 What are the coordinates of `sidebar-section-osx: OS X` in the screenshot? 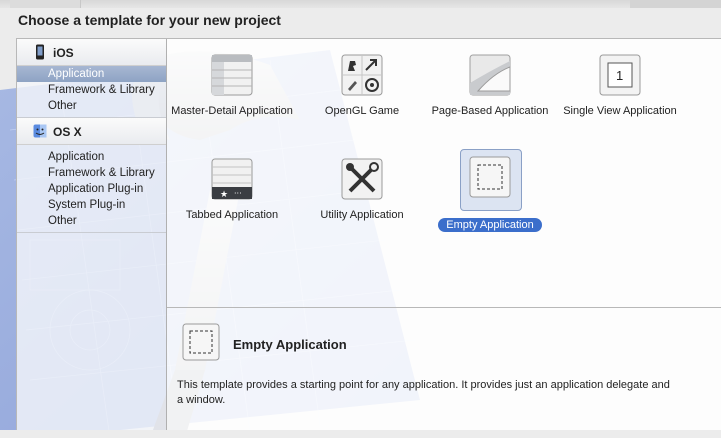 It's located at (91, 131).